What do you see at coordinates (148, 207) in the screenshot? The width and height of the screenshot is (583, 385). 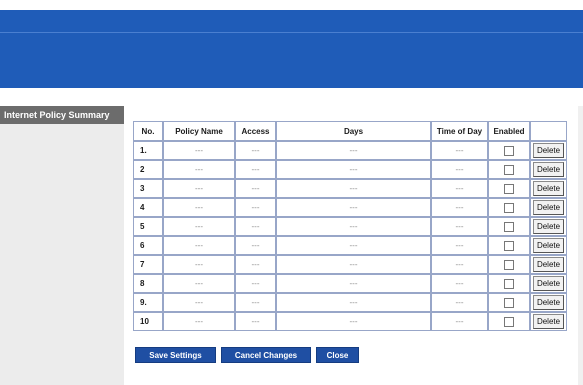 I see `row-number: 4` at bounding box center [148, 207].